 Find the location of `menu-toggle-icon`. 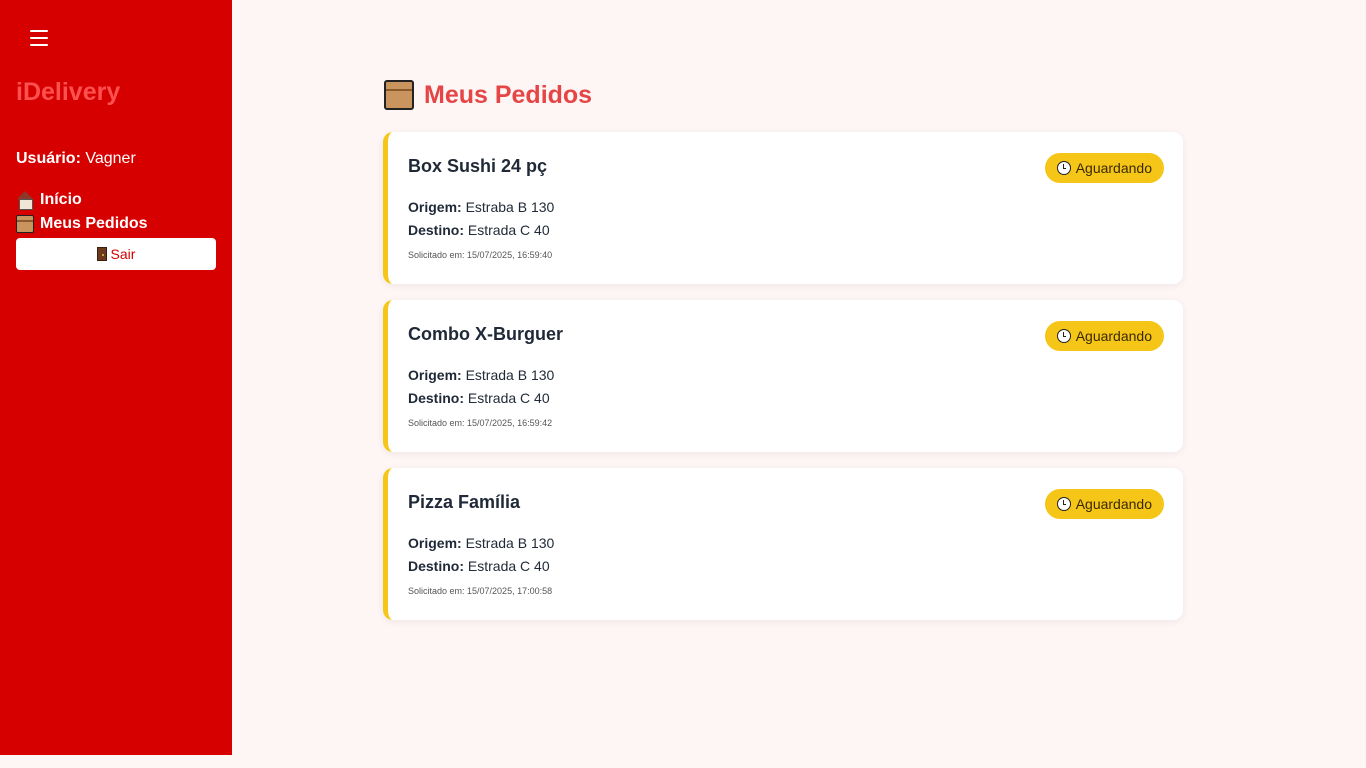

menu-toggle-icon is located at coordinates (40, 38).